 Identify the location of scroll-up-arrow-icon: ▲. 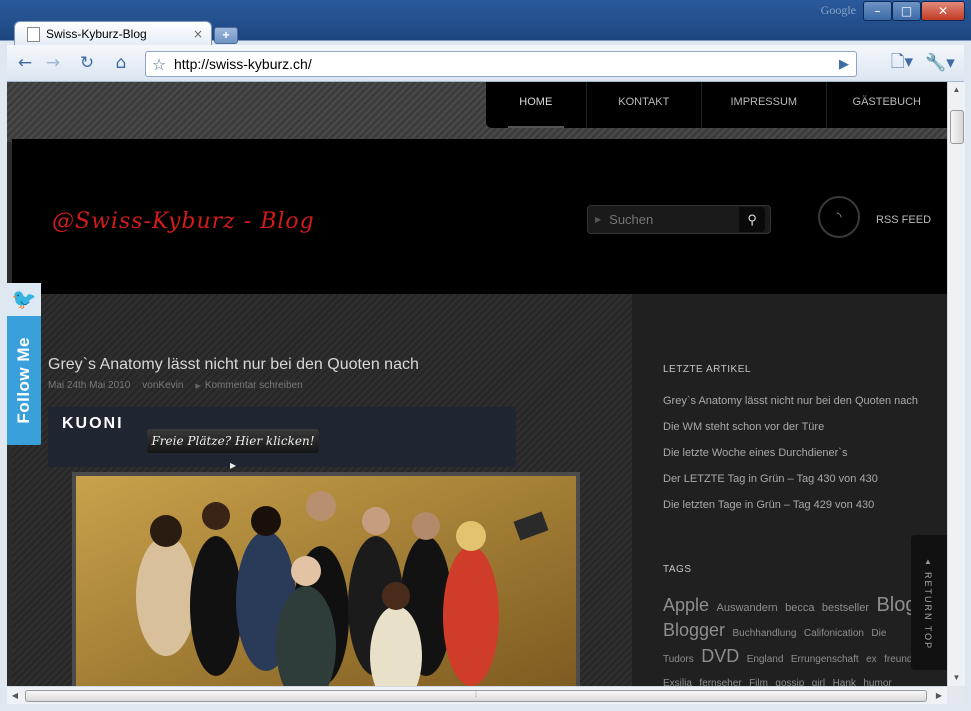
(956, 90).